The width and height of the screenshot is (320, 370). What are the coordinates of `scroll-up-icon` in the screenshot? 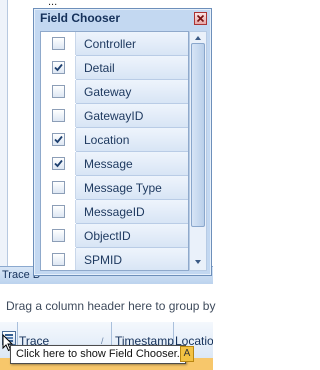 It's located at (198, 38).